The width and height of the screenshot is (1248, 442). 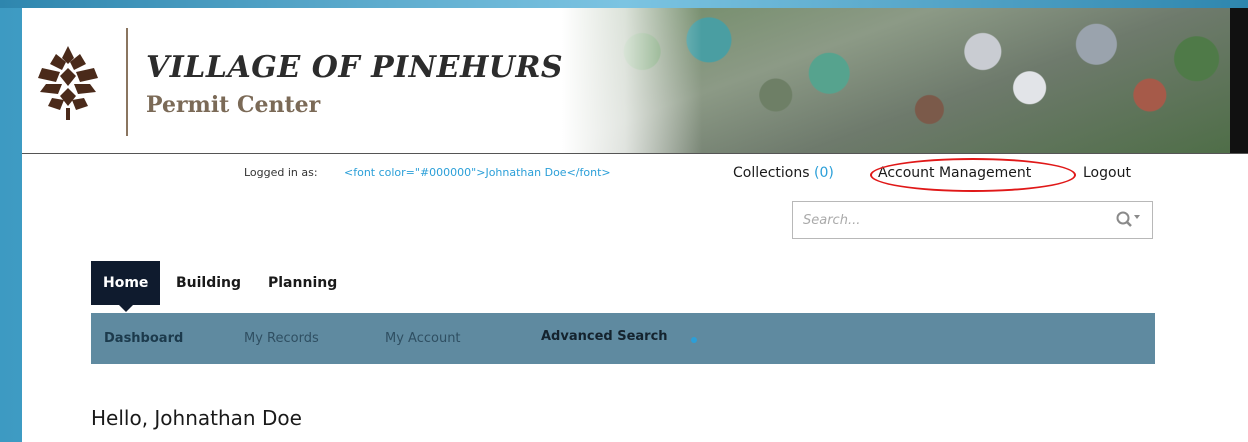 What do you see at coordinates (1107, 173) in the screenshot?
I see `logout-link: Logout` at bounding box center [1107, 173].